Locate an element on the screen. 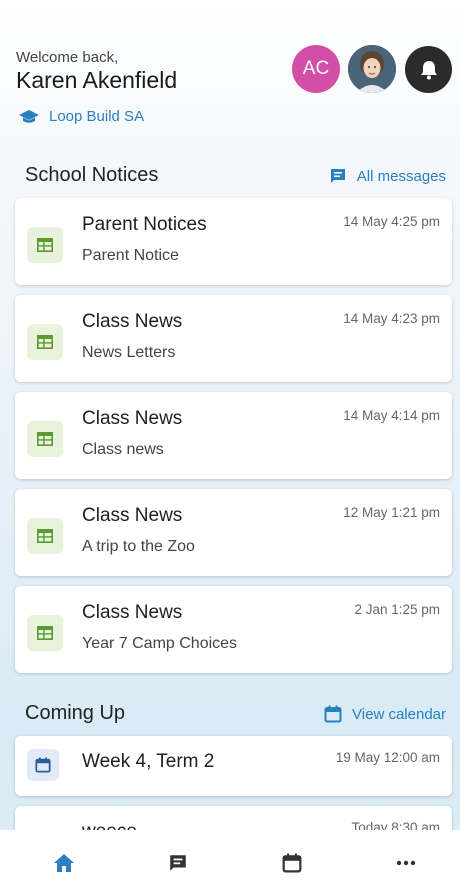 Image resolution: width=460 pixels, height=890 pixels. bottom-nav is located at coordinates (230, 860).